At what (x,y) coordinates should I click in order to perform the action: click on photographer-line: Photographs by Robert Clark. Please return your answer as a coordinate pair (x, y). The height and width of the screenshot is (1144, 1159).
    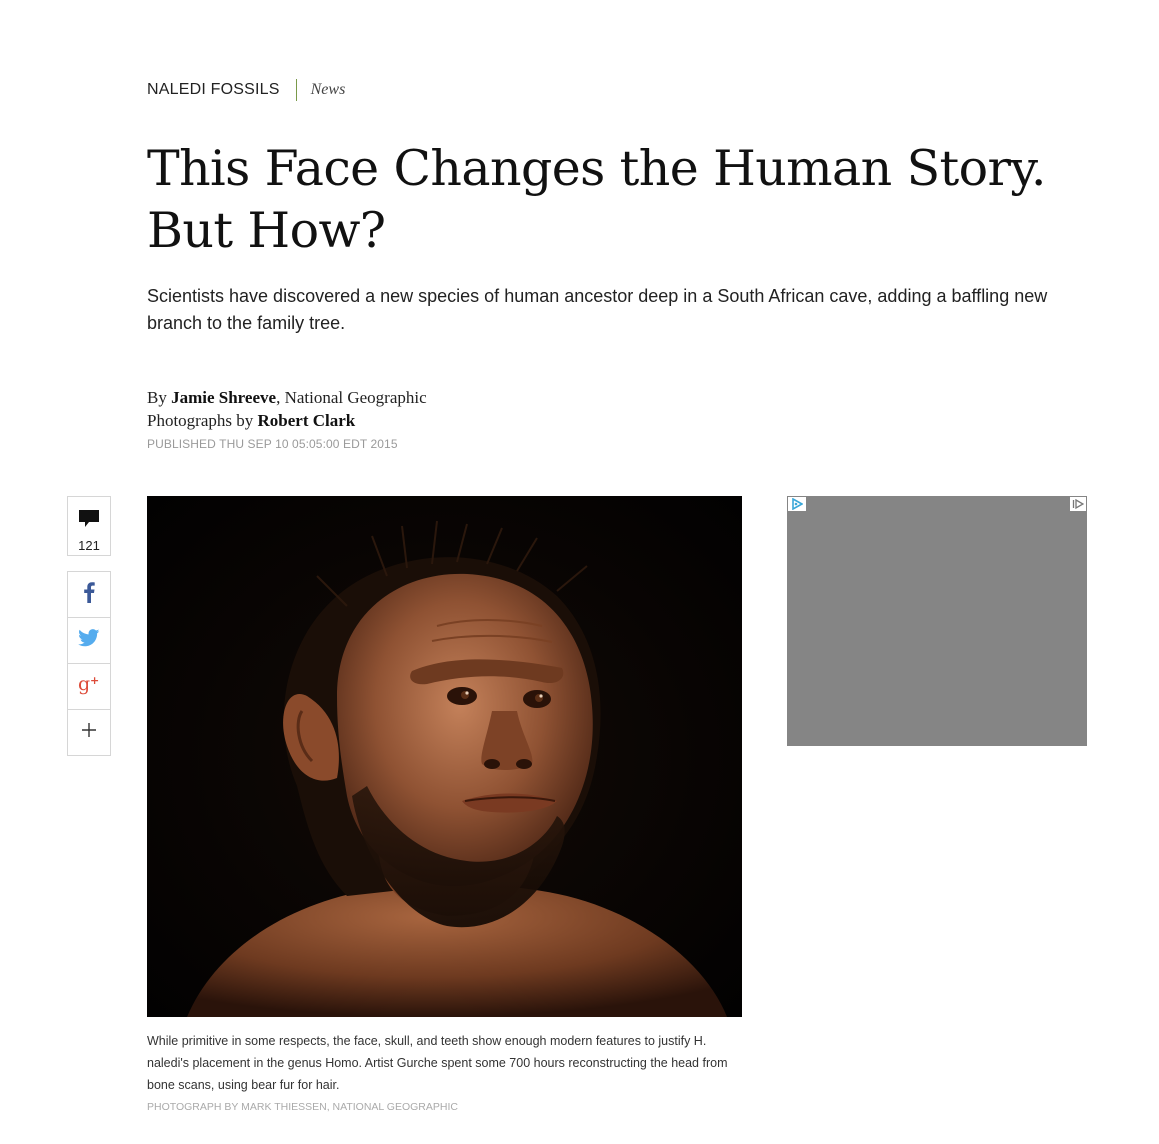
    Looking at the image, I should click on (287, 420).